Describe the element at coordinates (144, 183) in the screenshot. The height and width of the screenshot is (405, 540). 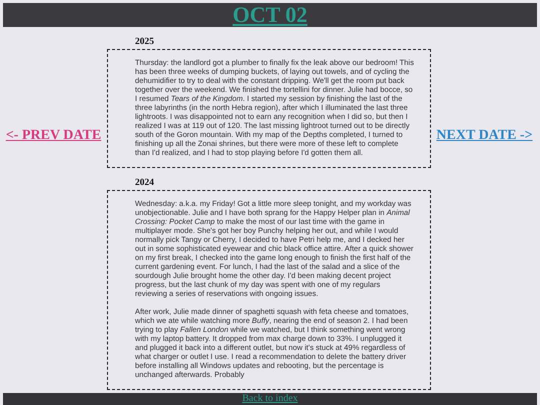
I see `year-heading: 2024` at that location.